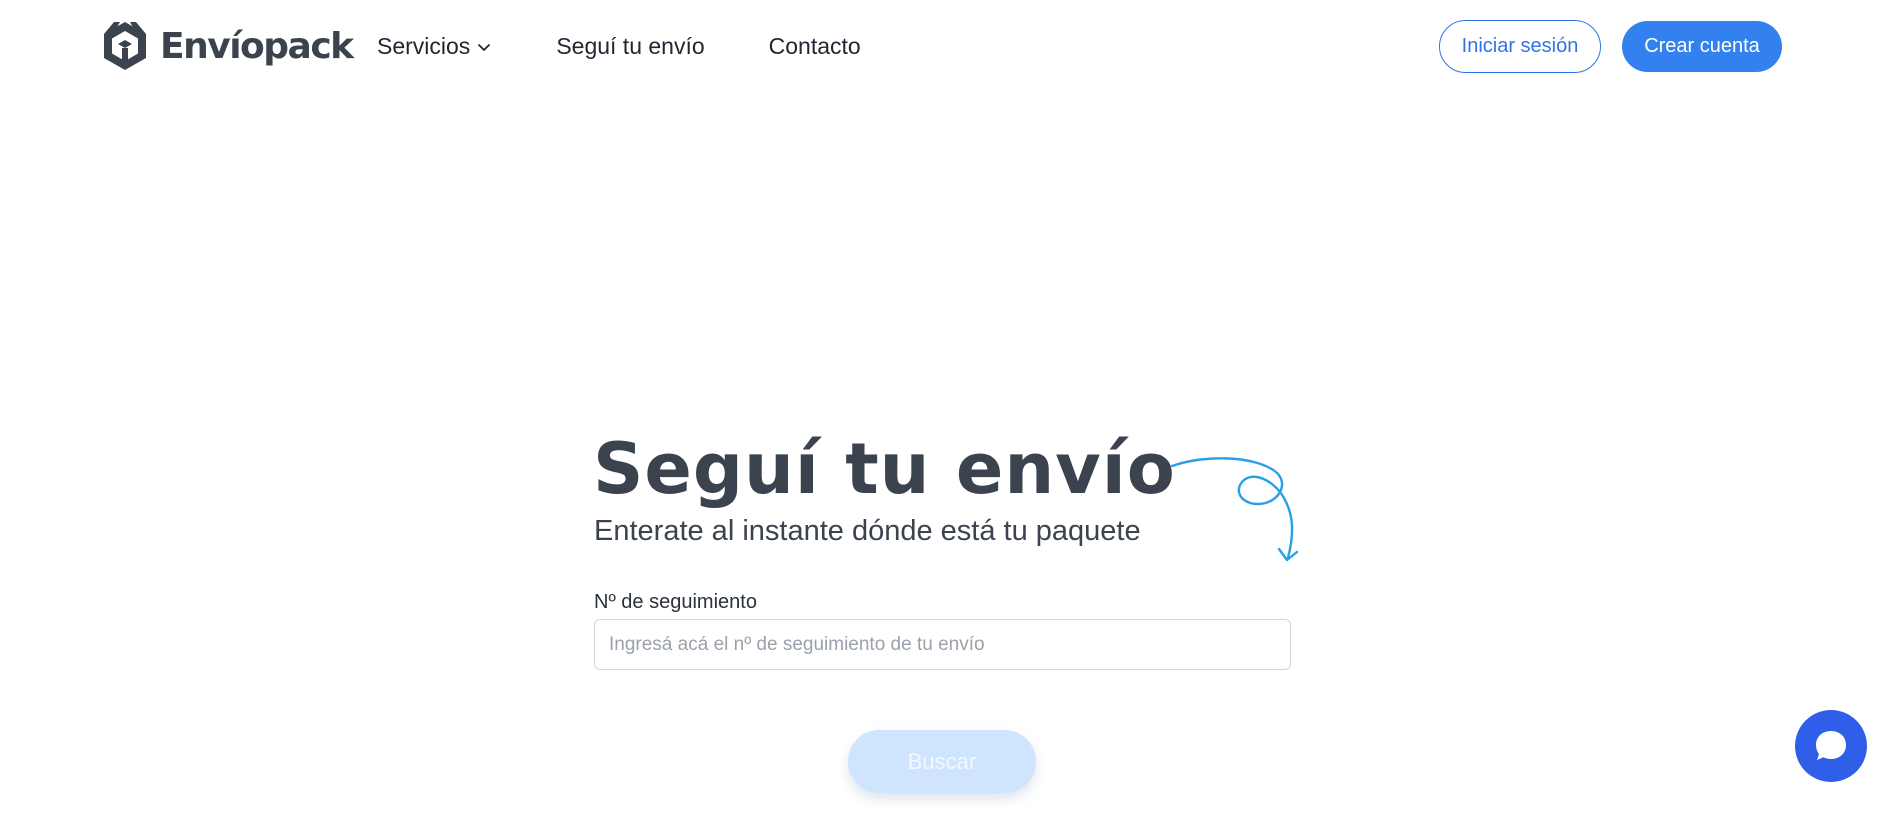  Describe the element at coordinates (1520, 46) in the screenshot. I see `login-button: Iniciar sesión` at that location.